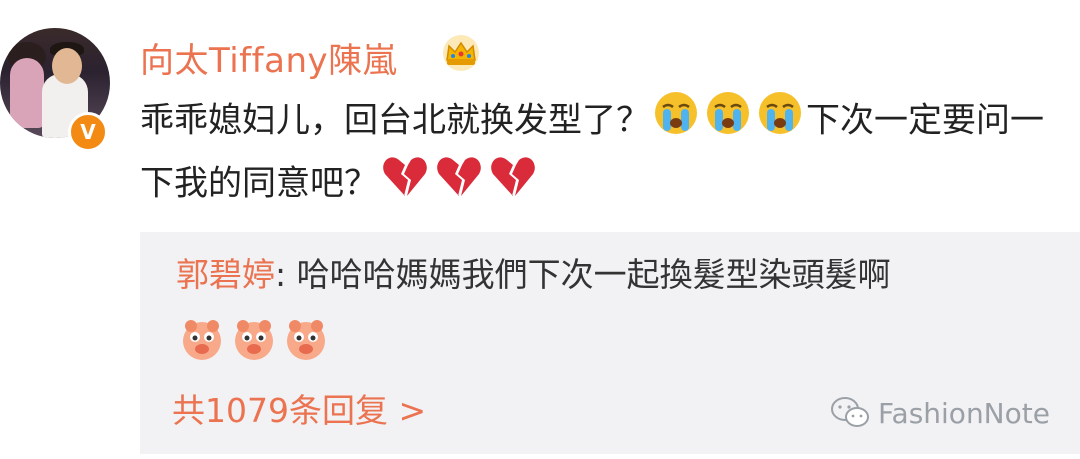 This screenshot has width=1080, height=459. Describe the element at coordinates (225, 274) in the screenshot. I see `reply-author: 郭碧婷` at that location.